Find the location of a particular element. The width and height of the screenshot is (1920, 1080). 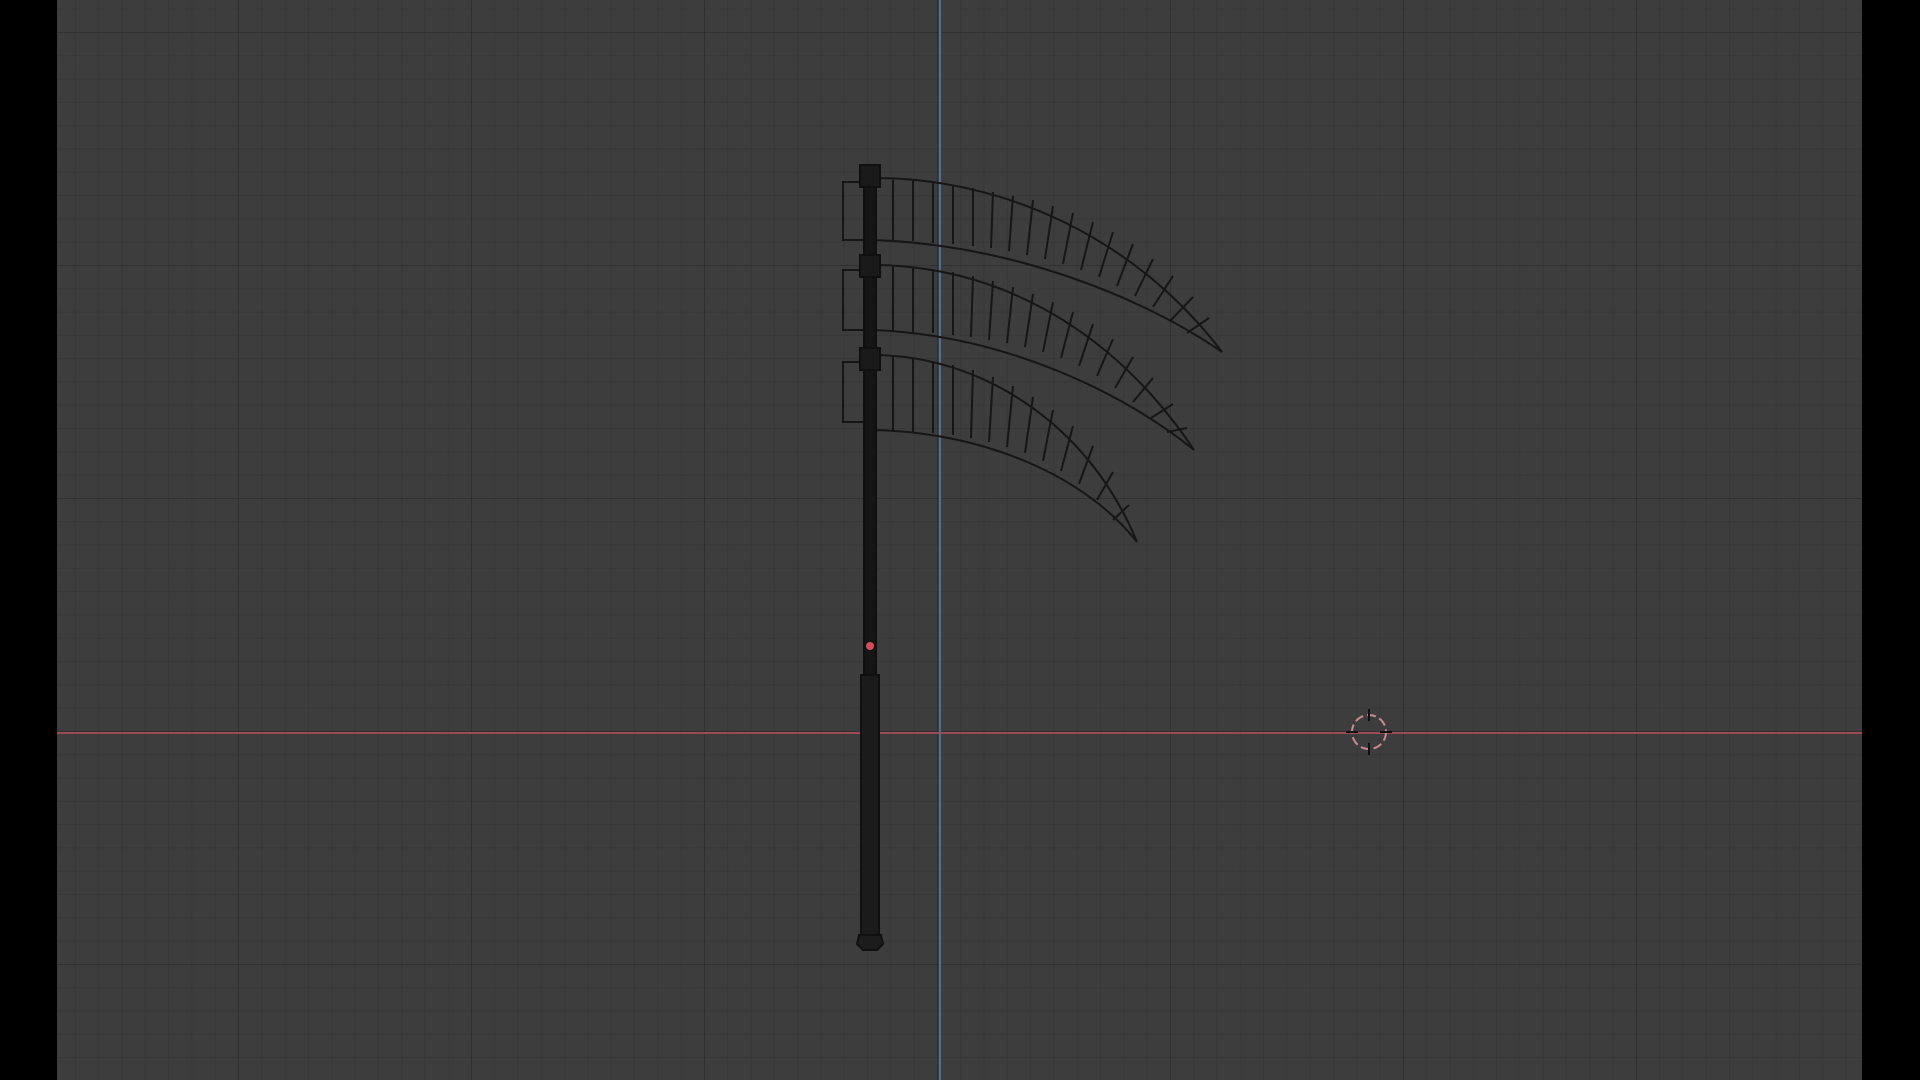

object-origin is located at coordinates (870, 646).